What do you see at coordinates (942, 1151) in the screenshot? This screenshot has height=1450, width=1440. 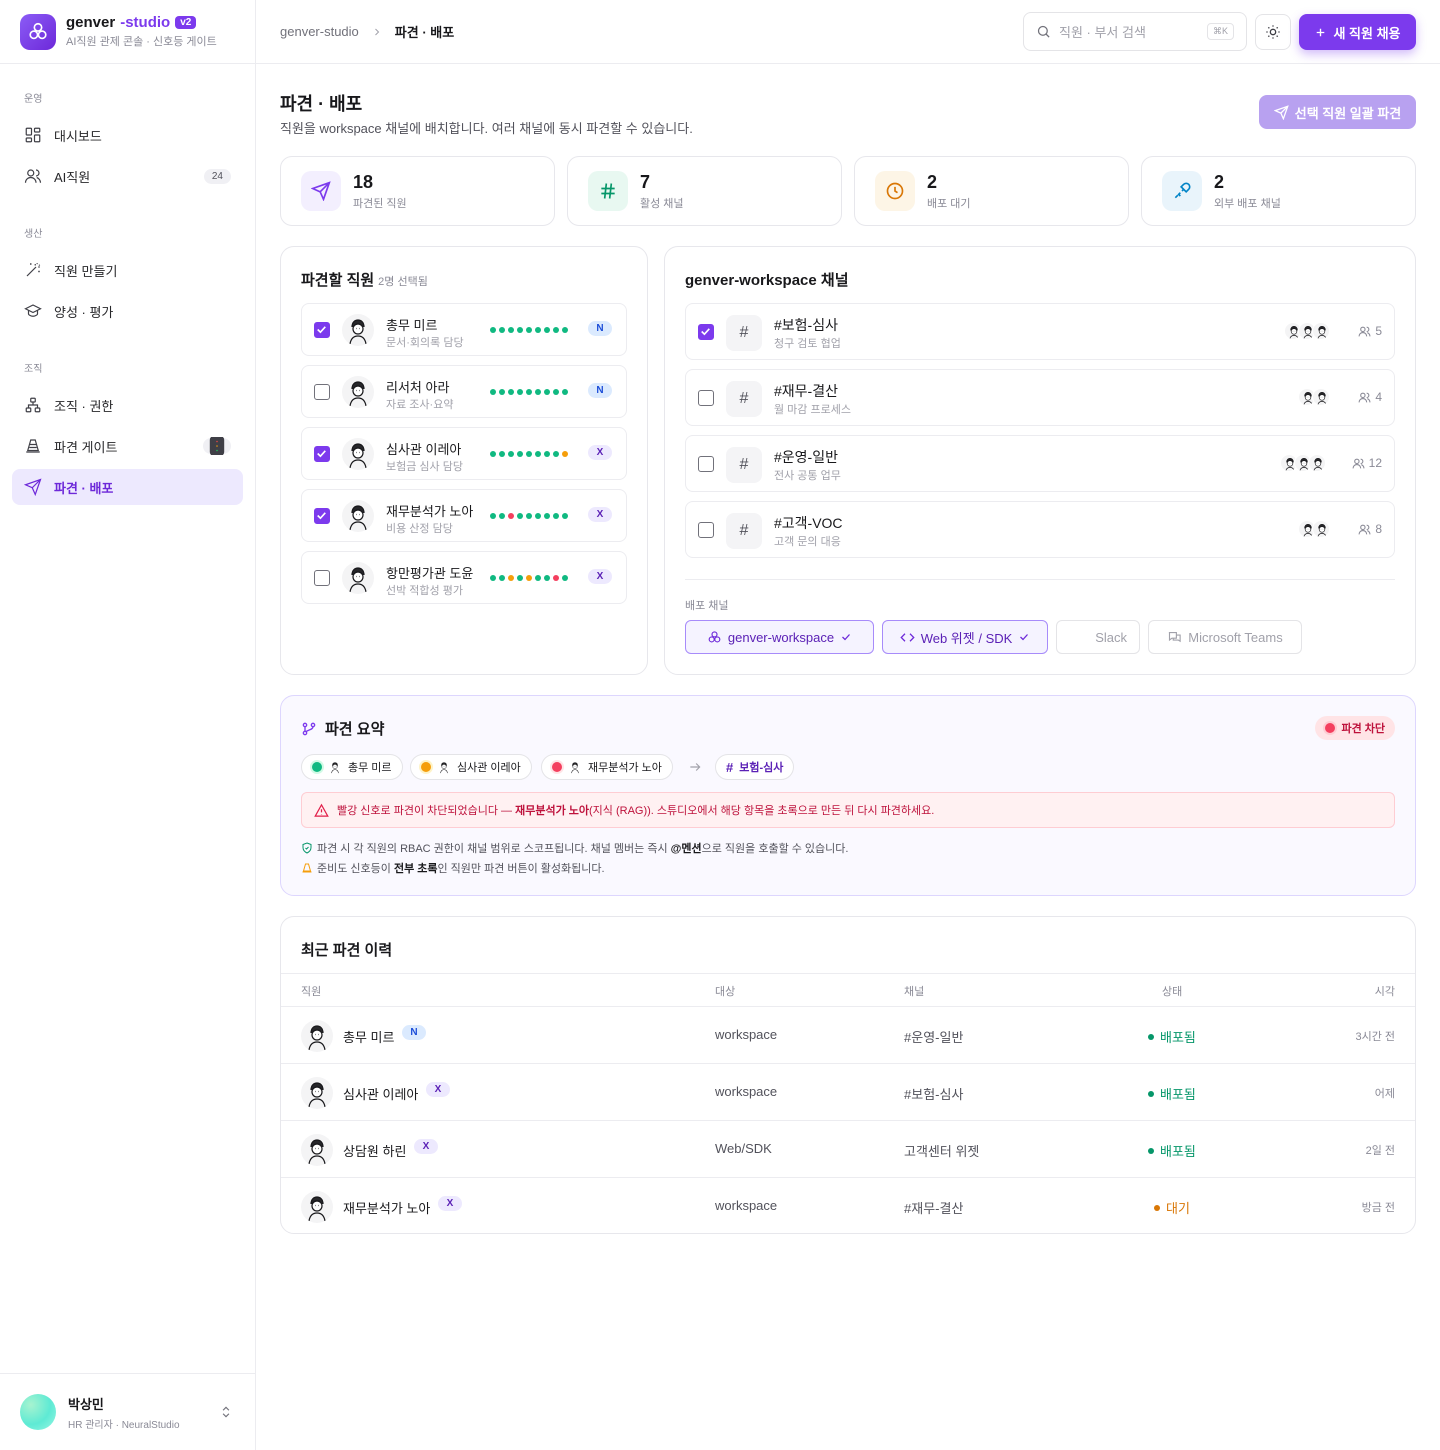 I see `row-channel: 고객센터 위젯` at bounding box center [942, 1151].